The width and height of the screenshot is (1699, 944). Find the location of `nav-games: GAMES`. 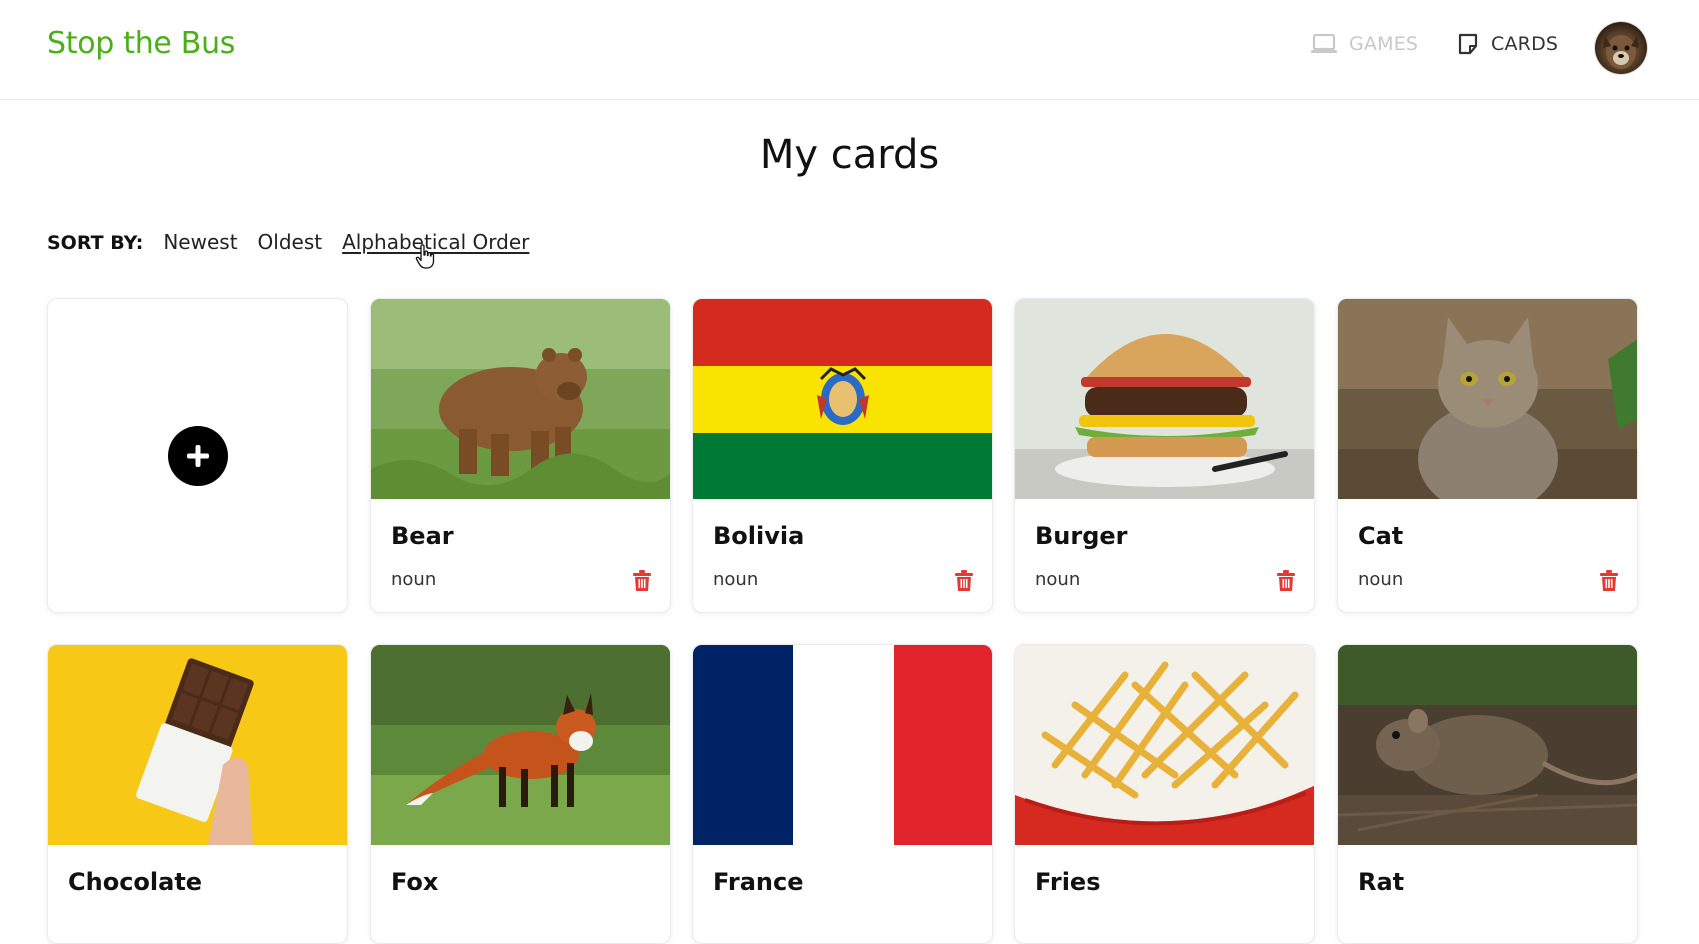

nav-games: GAMES is located at coordinates (1364, 44).